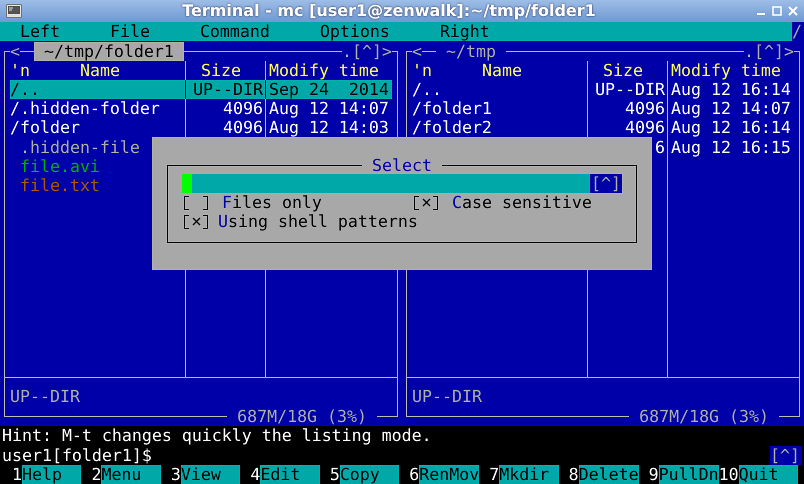  Describe the element at coordinates (217, 436) in the screenshot. I see `hint-text: Hint: M-t changes quickly the listing mode.` at that location.